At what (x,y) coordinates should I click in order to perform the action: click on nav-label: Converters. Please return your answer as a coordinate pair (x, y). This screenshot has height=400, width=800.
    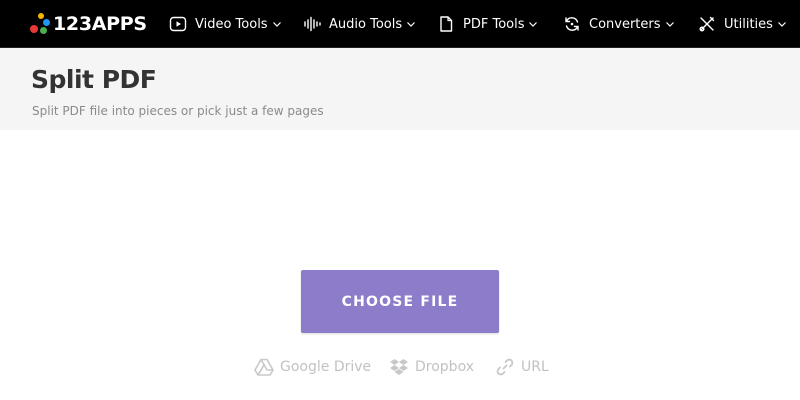
    Looking at the image, I should click on (625, 24).